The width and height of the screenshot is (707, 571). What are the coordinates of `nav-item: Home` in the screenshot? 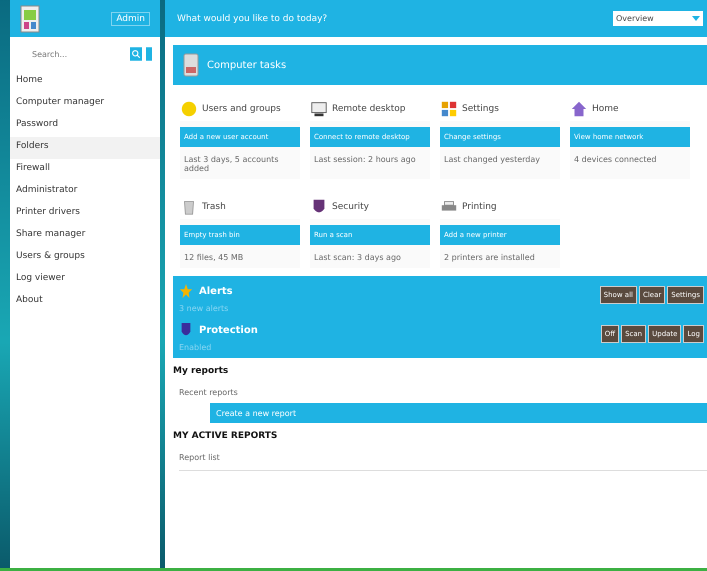 It's located at (85, 82).